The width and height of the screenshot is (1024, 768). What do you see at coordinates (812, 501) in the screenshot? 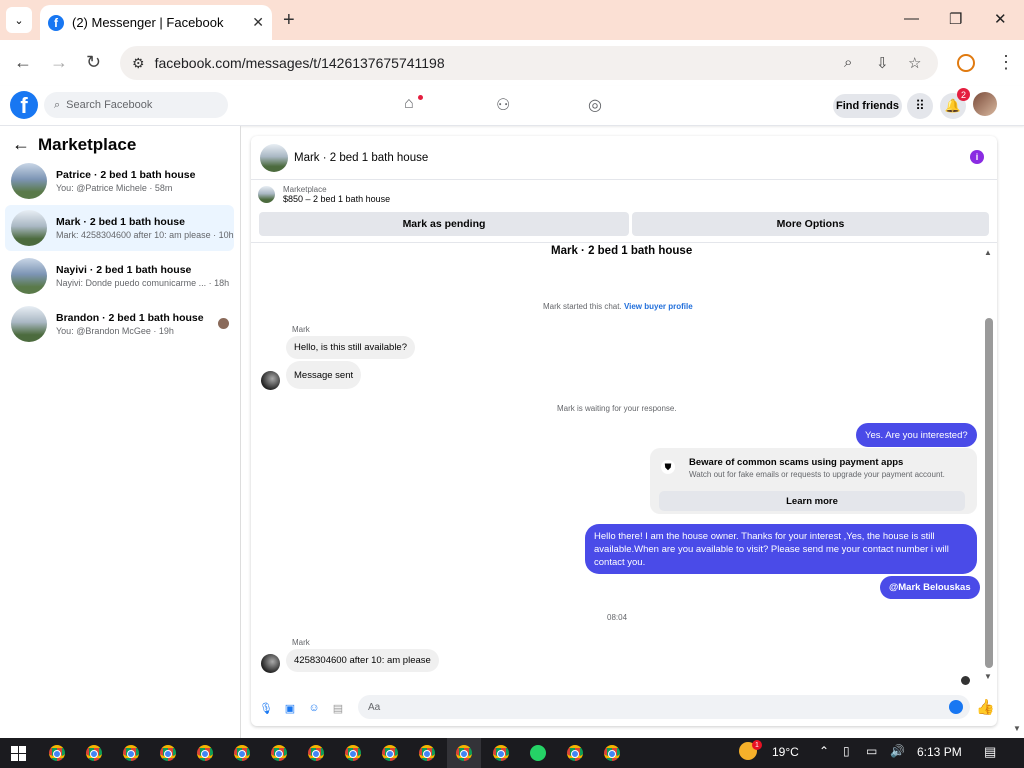
I see `learn-more-button: Learn more` at bounding box center [812, 501].